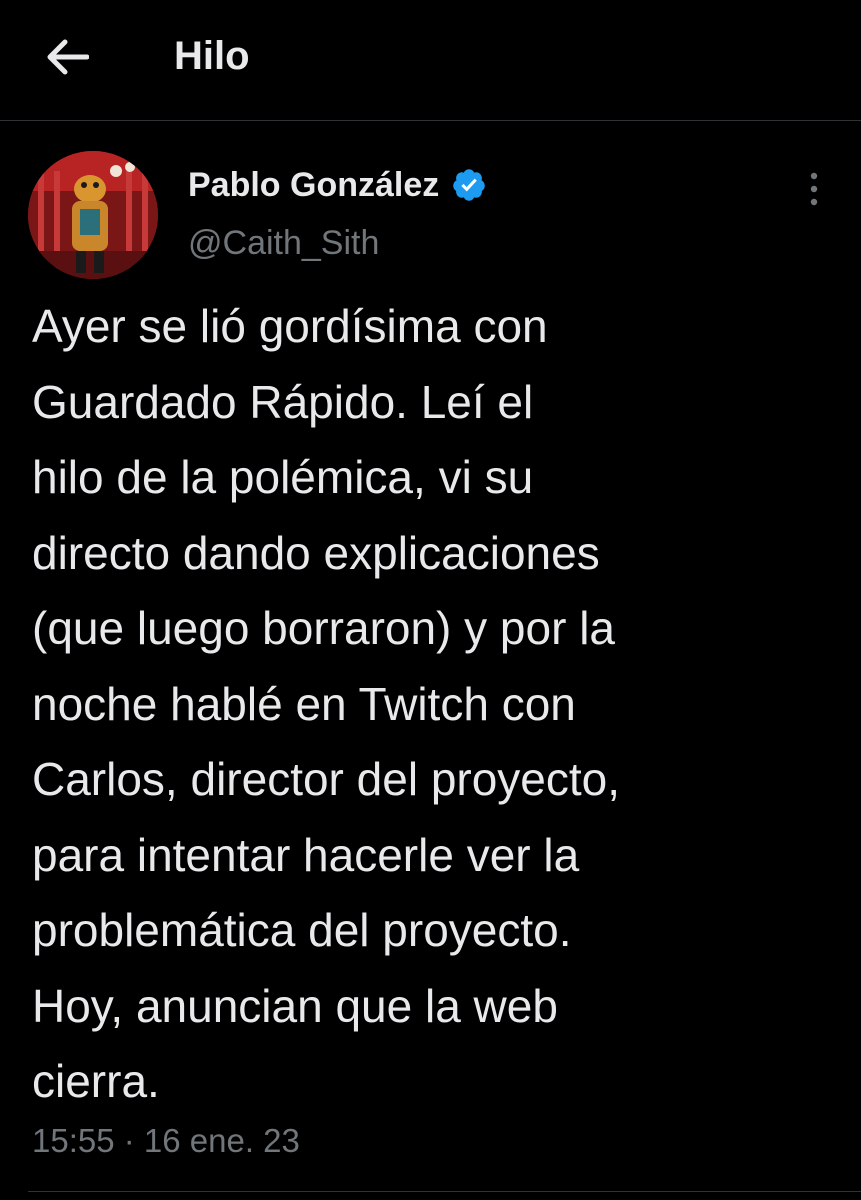 The image size is (861, 1200). I want to click on author-name-text: Pablo González, so click(314, 185).